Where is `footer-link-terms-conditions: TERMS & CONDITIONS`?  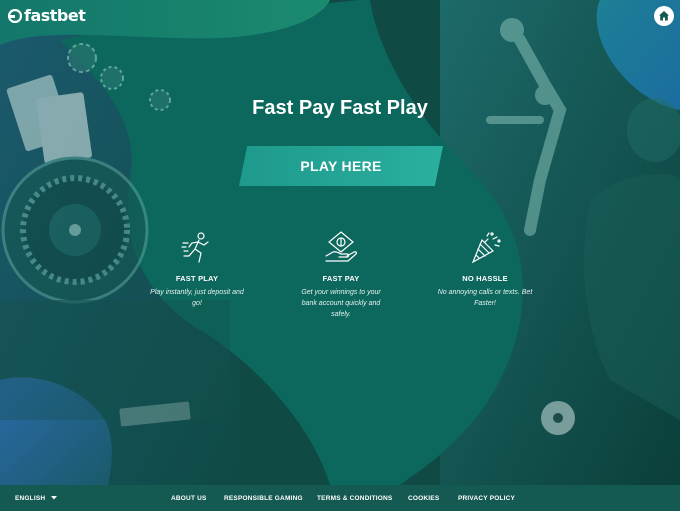
footer-link-terms-conditions: TERMS & CONDITIONS is located at coordinates (354, 498).